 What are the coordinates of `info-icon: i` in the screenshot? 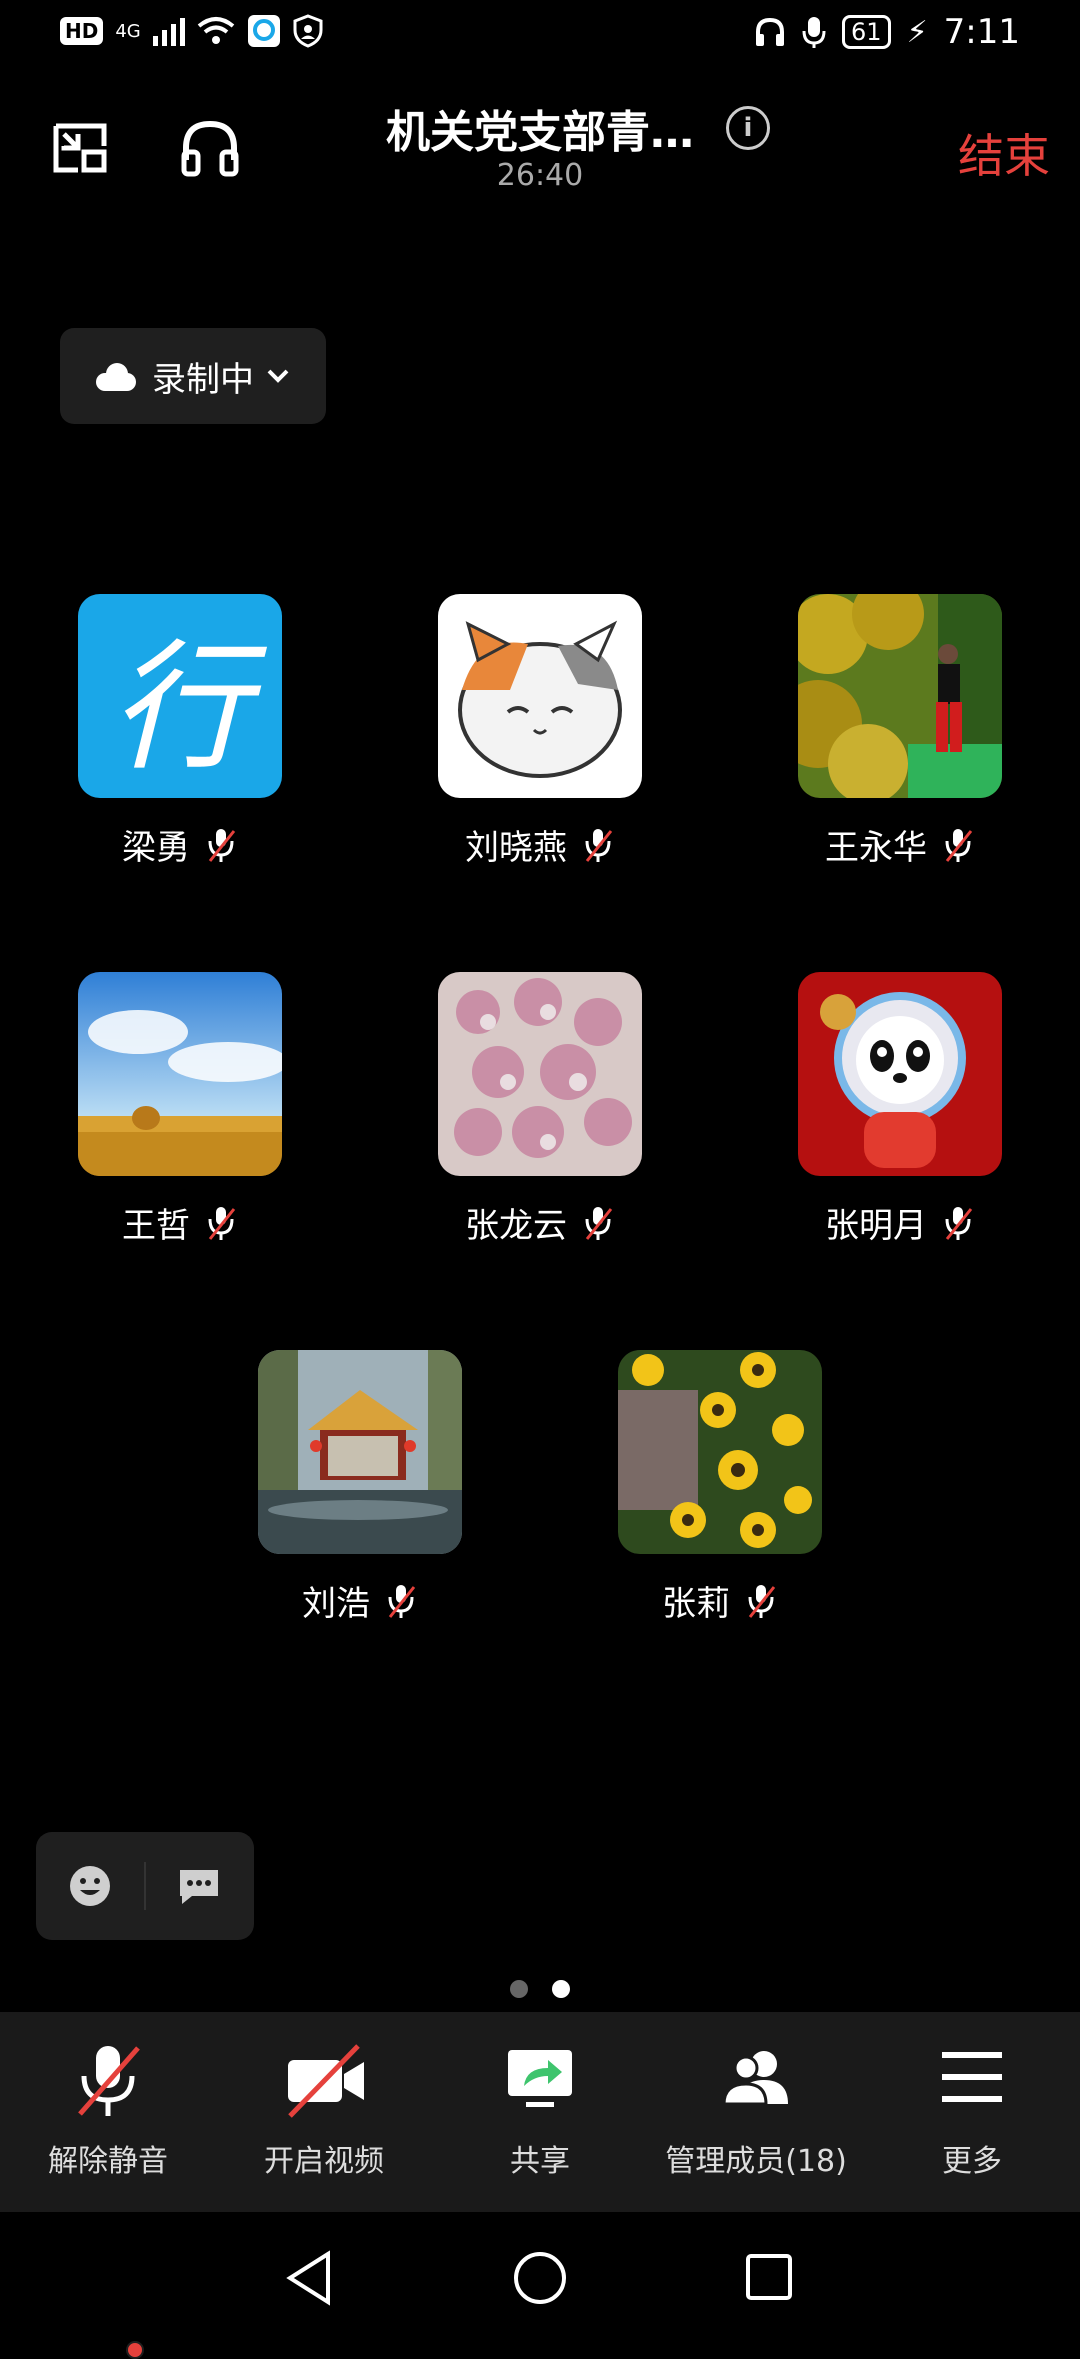 It's located at (748, 128).